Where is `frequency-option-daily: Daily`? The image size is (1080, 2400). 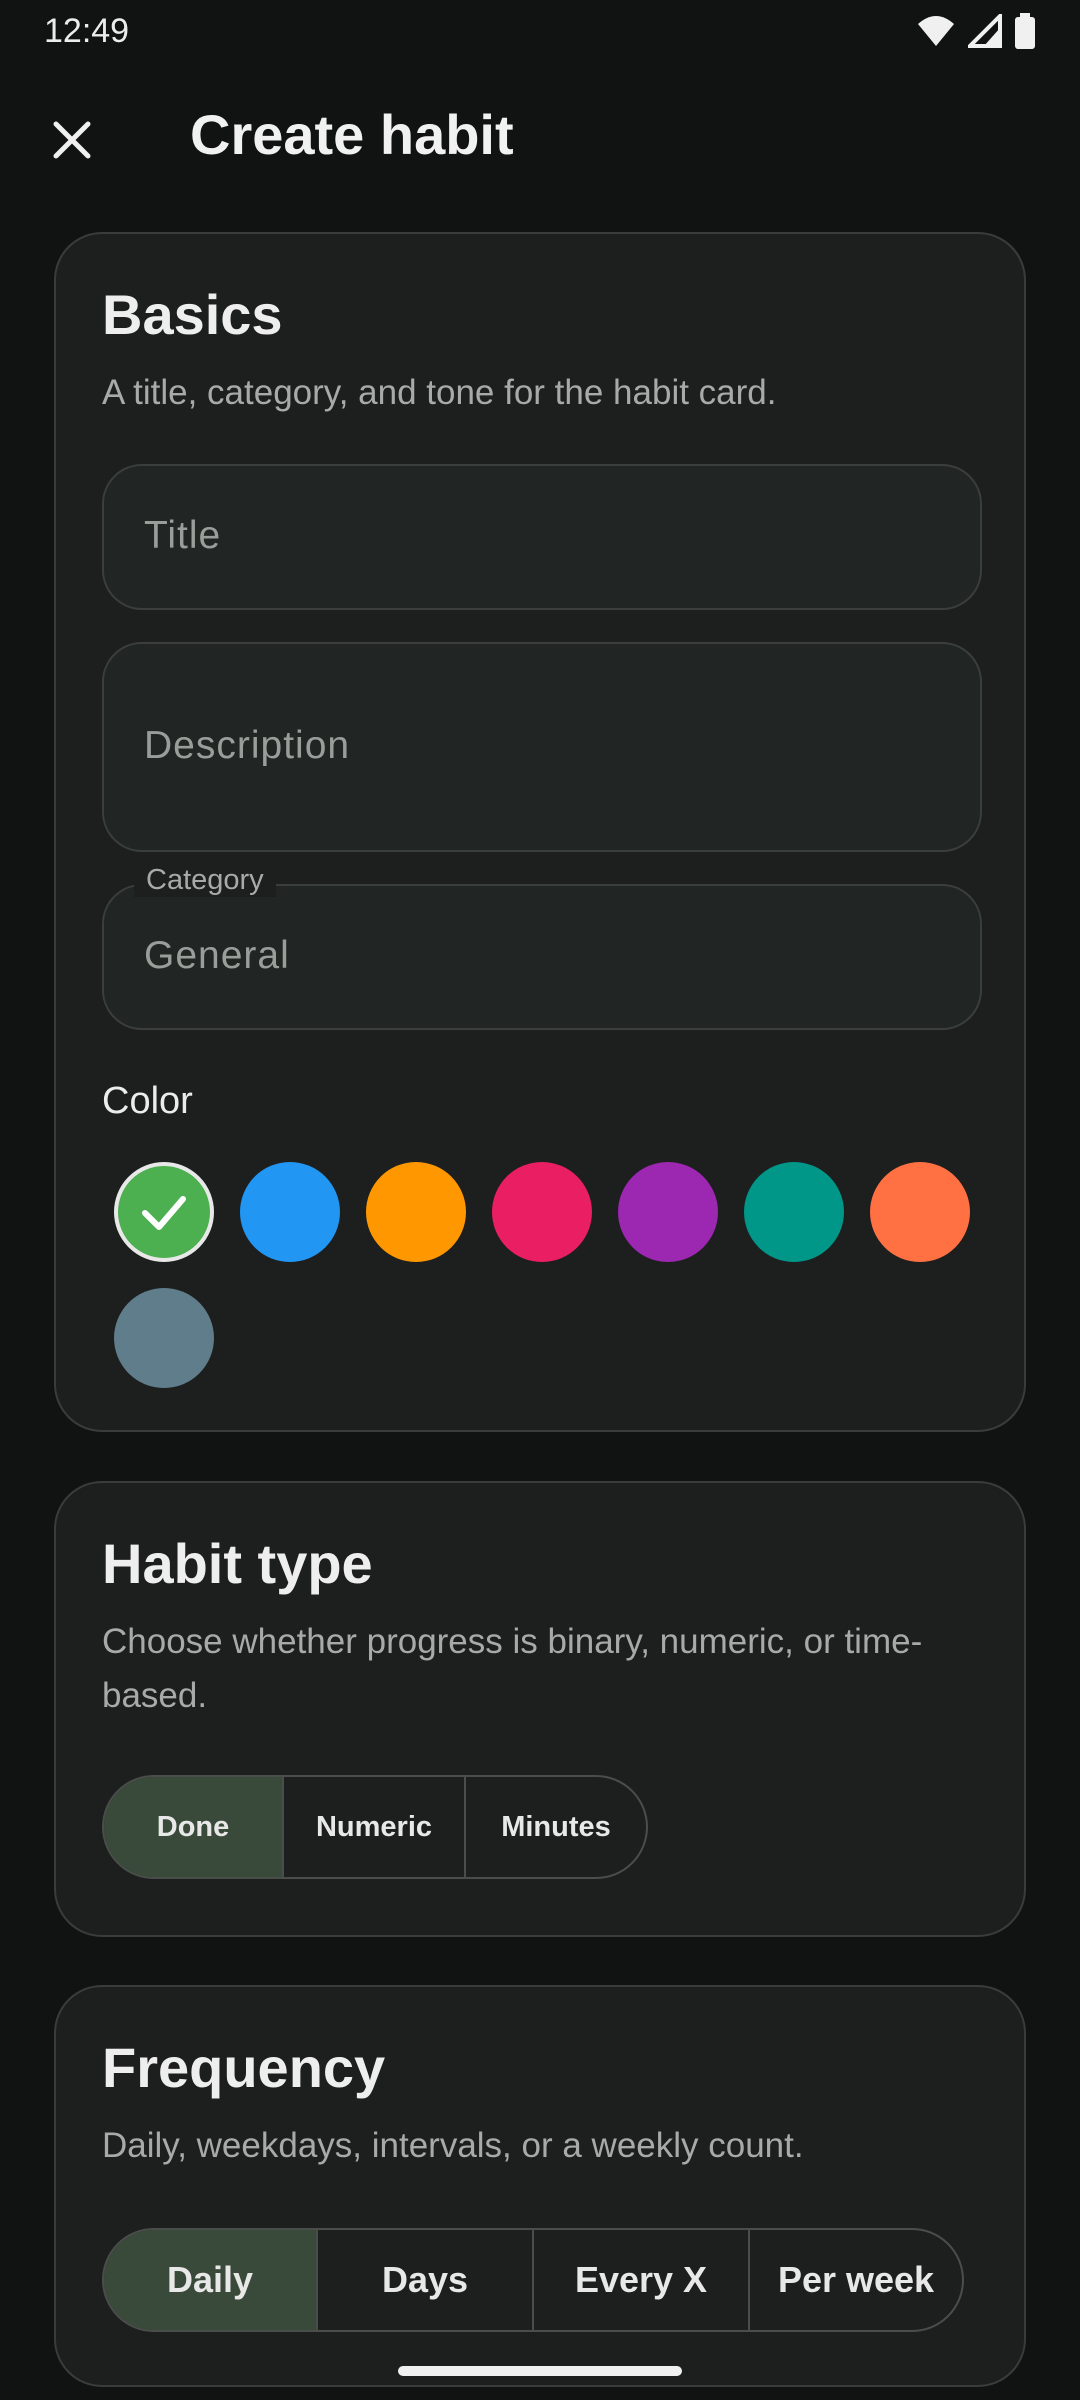 frequency-option-daily: Daily is located at coordinates (211, 2280).